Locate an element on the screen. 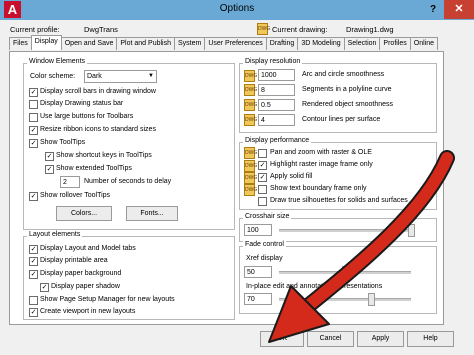 The width and height of the screenshot is (474, 355). arc-smoothness-input: 1000 is located at coordinates (276, 75).